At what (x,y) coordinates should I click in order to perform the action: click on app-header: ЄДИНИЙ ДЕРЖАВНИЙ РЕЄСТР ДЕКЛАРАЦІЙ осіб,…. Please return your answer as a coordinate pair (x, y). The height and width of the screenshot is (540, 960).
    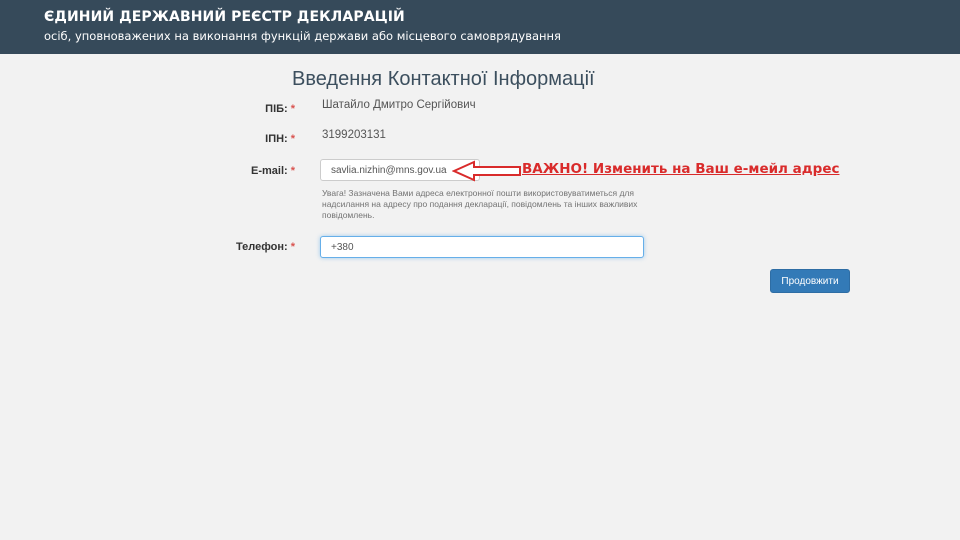
    Looking at the image, I should click on (480, 27).